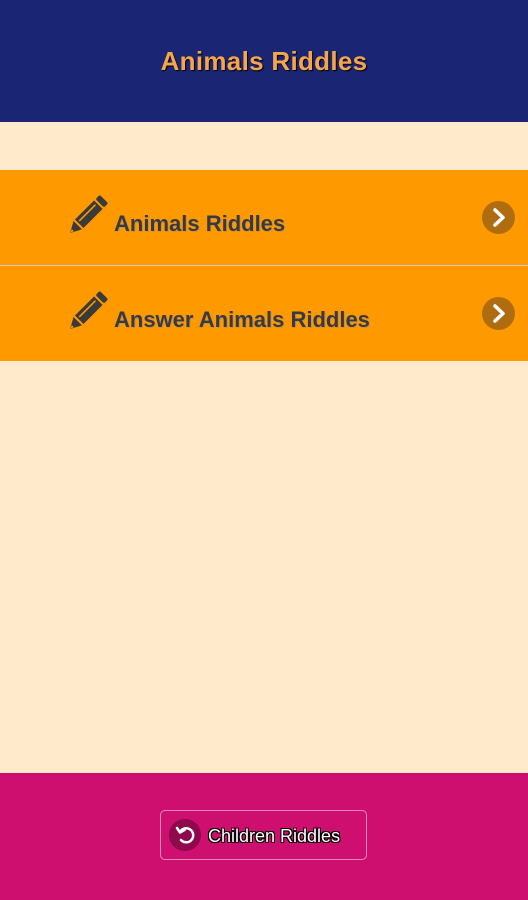 Image resolution: width=528 pixels, height=900 pixels. Describe the element at coordinates (200, 223) in the screenshot. I see `menu-item-label: Animals Riddles` at that location.